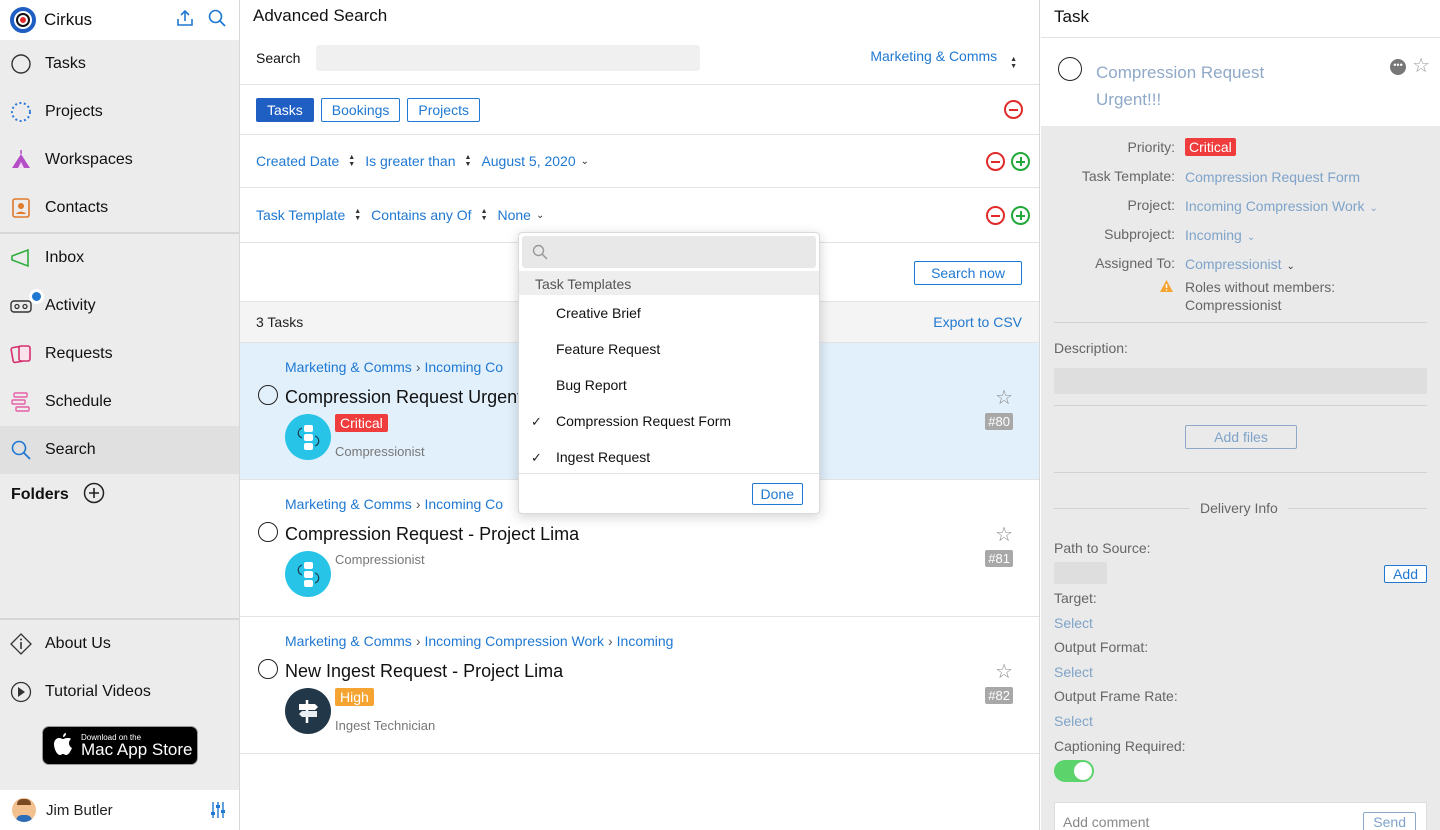 The width and height of the screenshot is (1440, 830). Describe the element at coordinates (645, 641) in the screenshot. I see `breadcrumb-item: Incoming` at that location.